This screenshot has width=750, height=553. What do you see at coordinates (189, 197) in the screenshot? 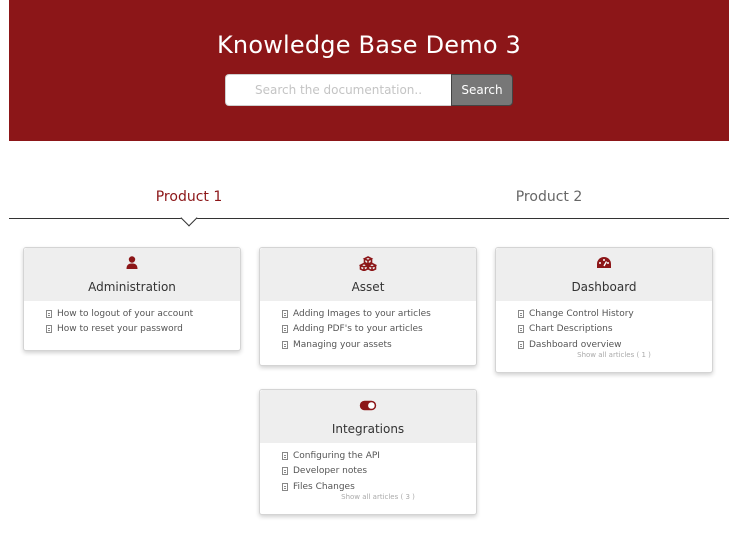
I see `tab-product-1: Product 1` at bounding box center [189, 197].